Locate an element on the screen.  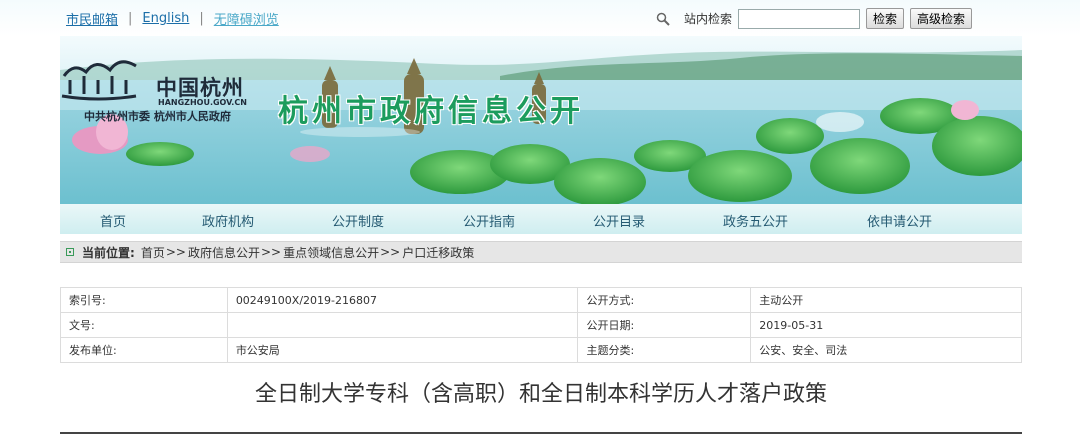
publisher-label: 发布单位: is located at coordinates (144, 350).